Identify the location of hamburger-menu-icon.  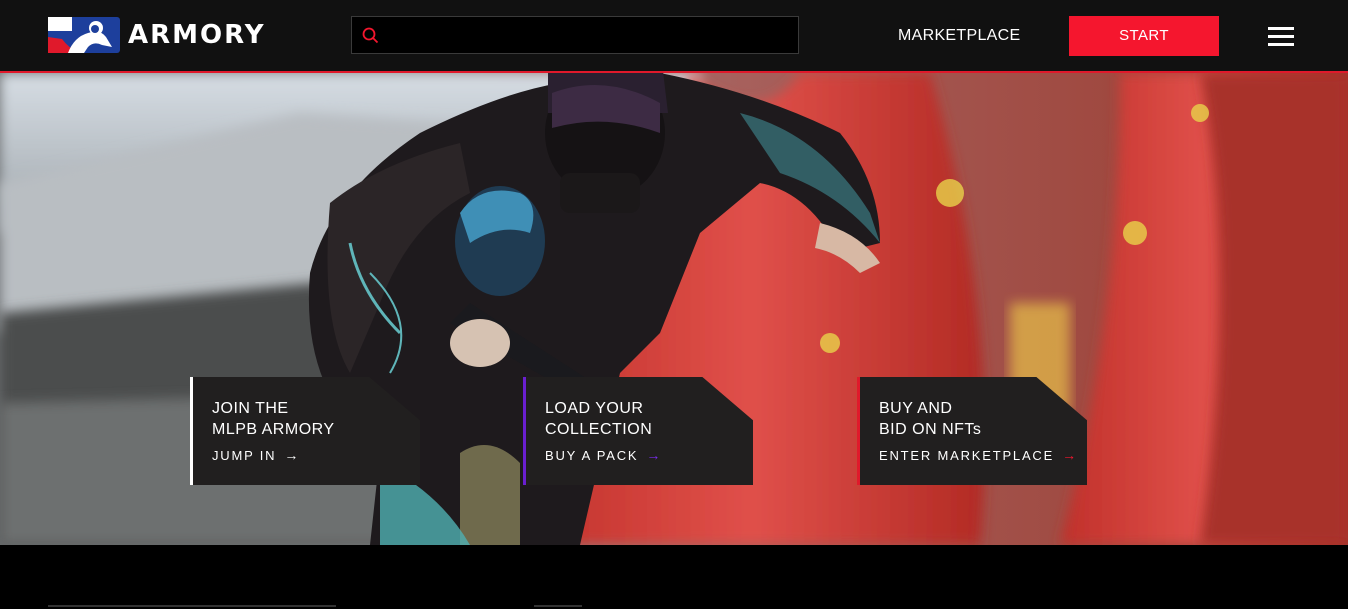
(1281, 37).